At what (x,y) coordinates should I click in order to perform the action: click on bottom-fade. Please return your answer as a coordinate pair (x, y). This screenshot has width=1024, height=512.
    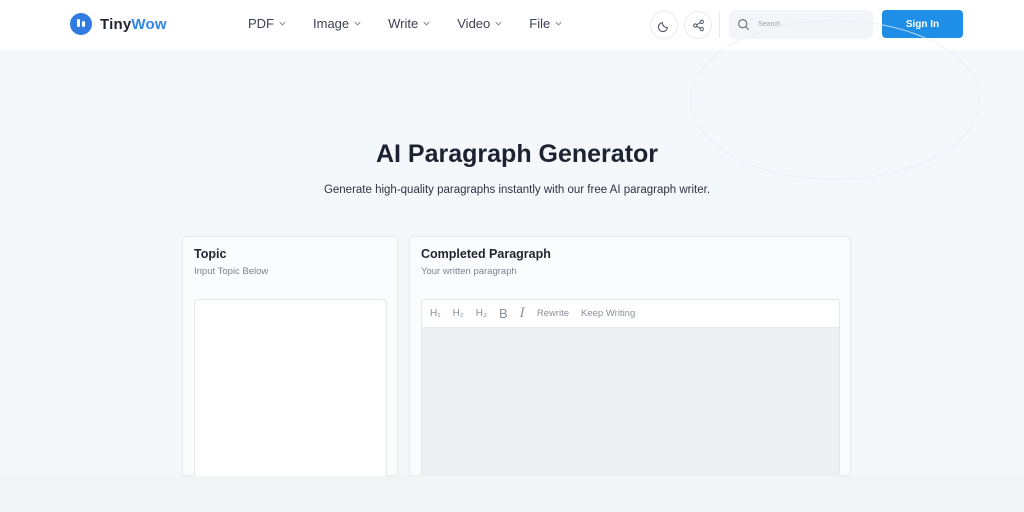
    Looking at the image, I should click on (512, 494).